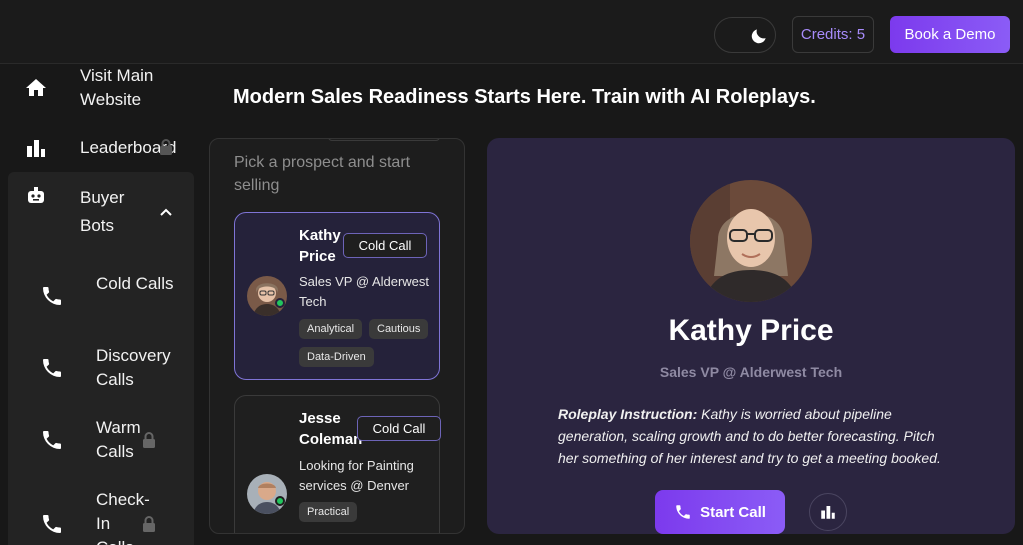  What do you see at coordinates (751, 372) in the screenshot?
I see `prospect-role-subtitle: Sales VP @ Alderwest Tech` at bounding box center [751, 372].